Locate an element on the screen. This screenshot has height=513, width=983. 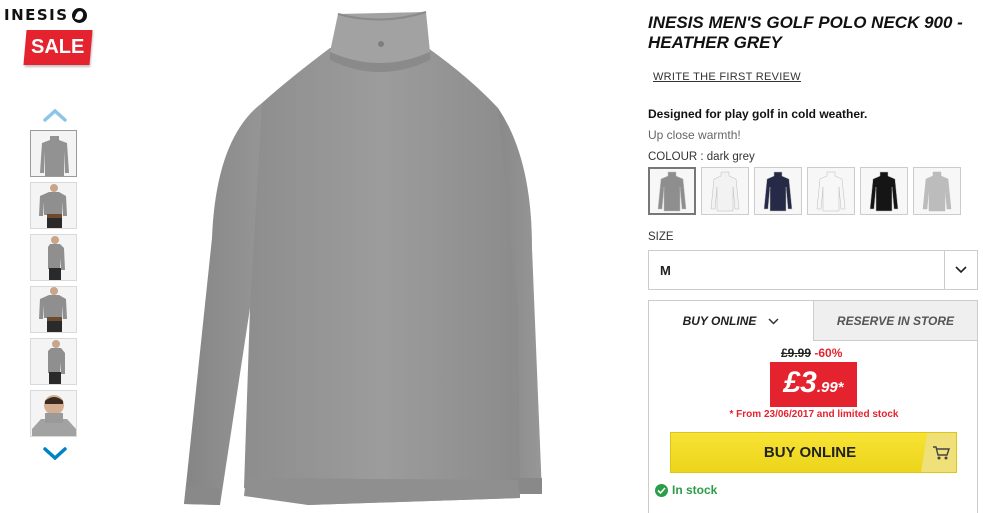
thumbnail-model-front is located at coordinates (53, 205).